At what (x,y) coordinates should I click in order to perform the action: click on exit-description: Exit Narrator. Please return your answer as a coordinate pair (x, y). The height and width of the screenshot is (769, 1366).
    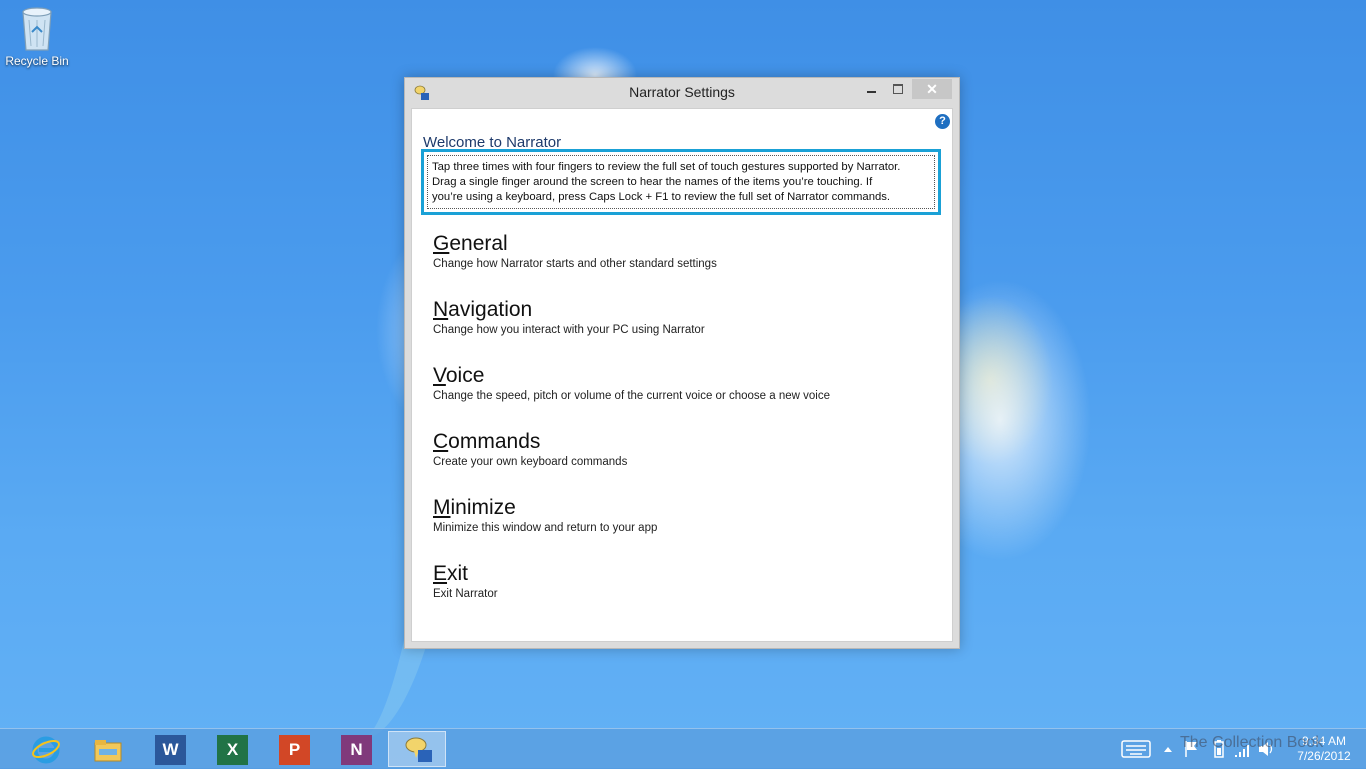
    Looking at the image, I should click on (465, 594).